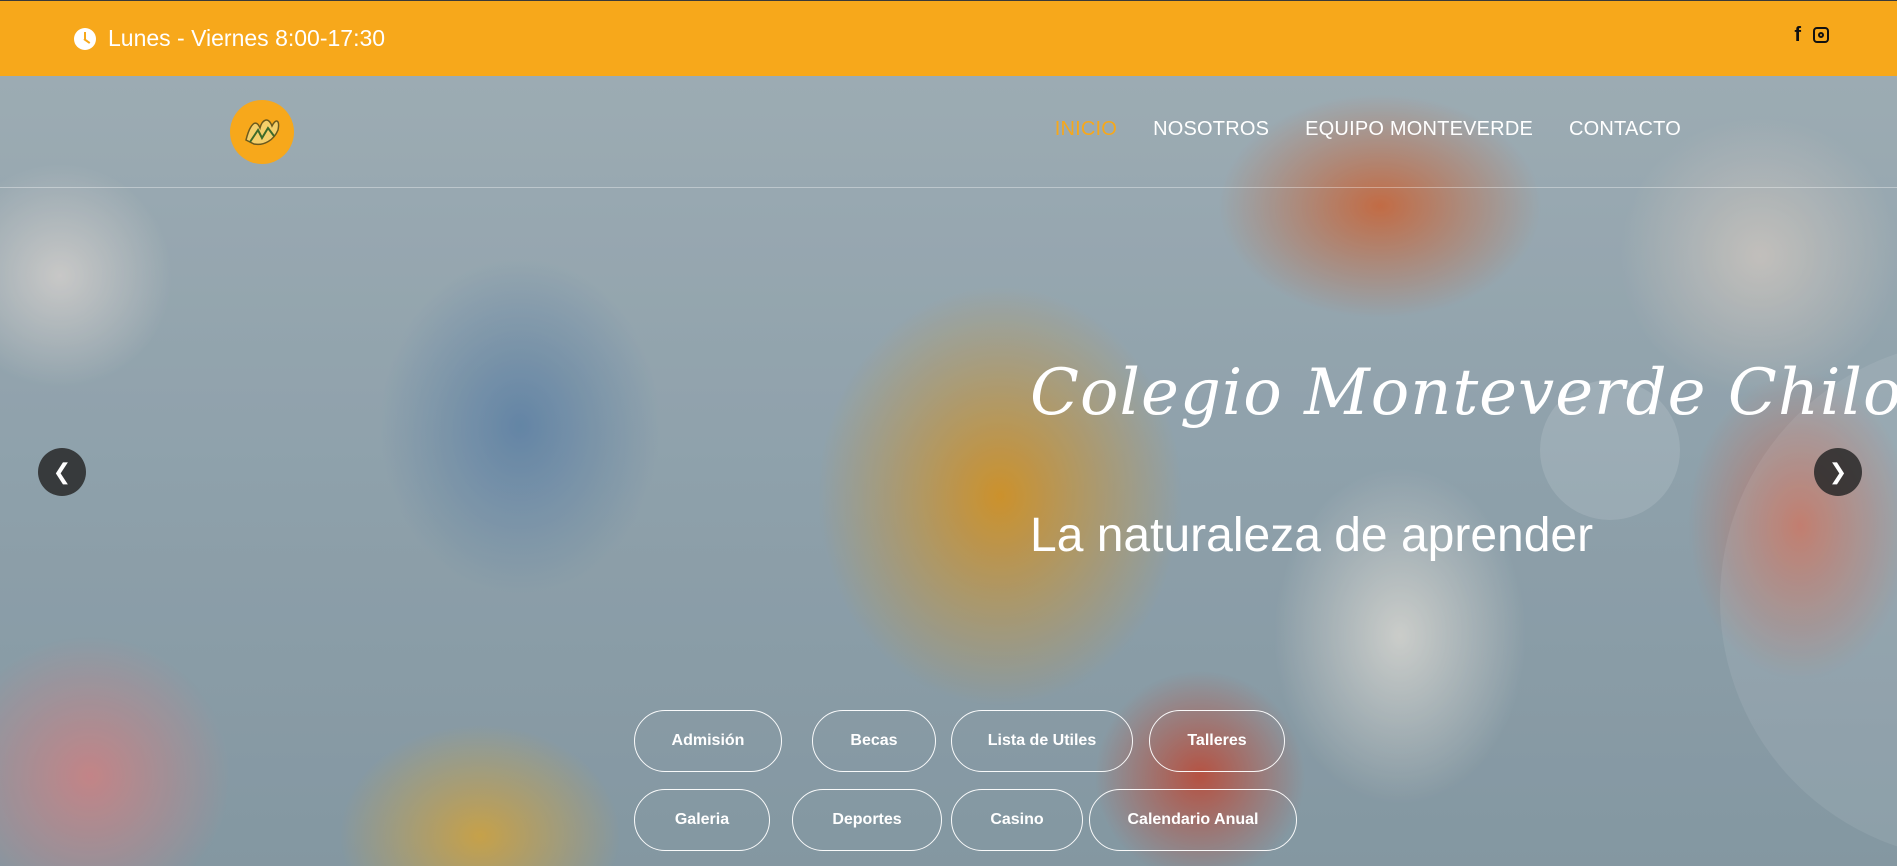 This screenshot has width=1897, height=866. I want to click on chevron-left-icon: ❮, so click(62, 471).